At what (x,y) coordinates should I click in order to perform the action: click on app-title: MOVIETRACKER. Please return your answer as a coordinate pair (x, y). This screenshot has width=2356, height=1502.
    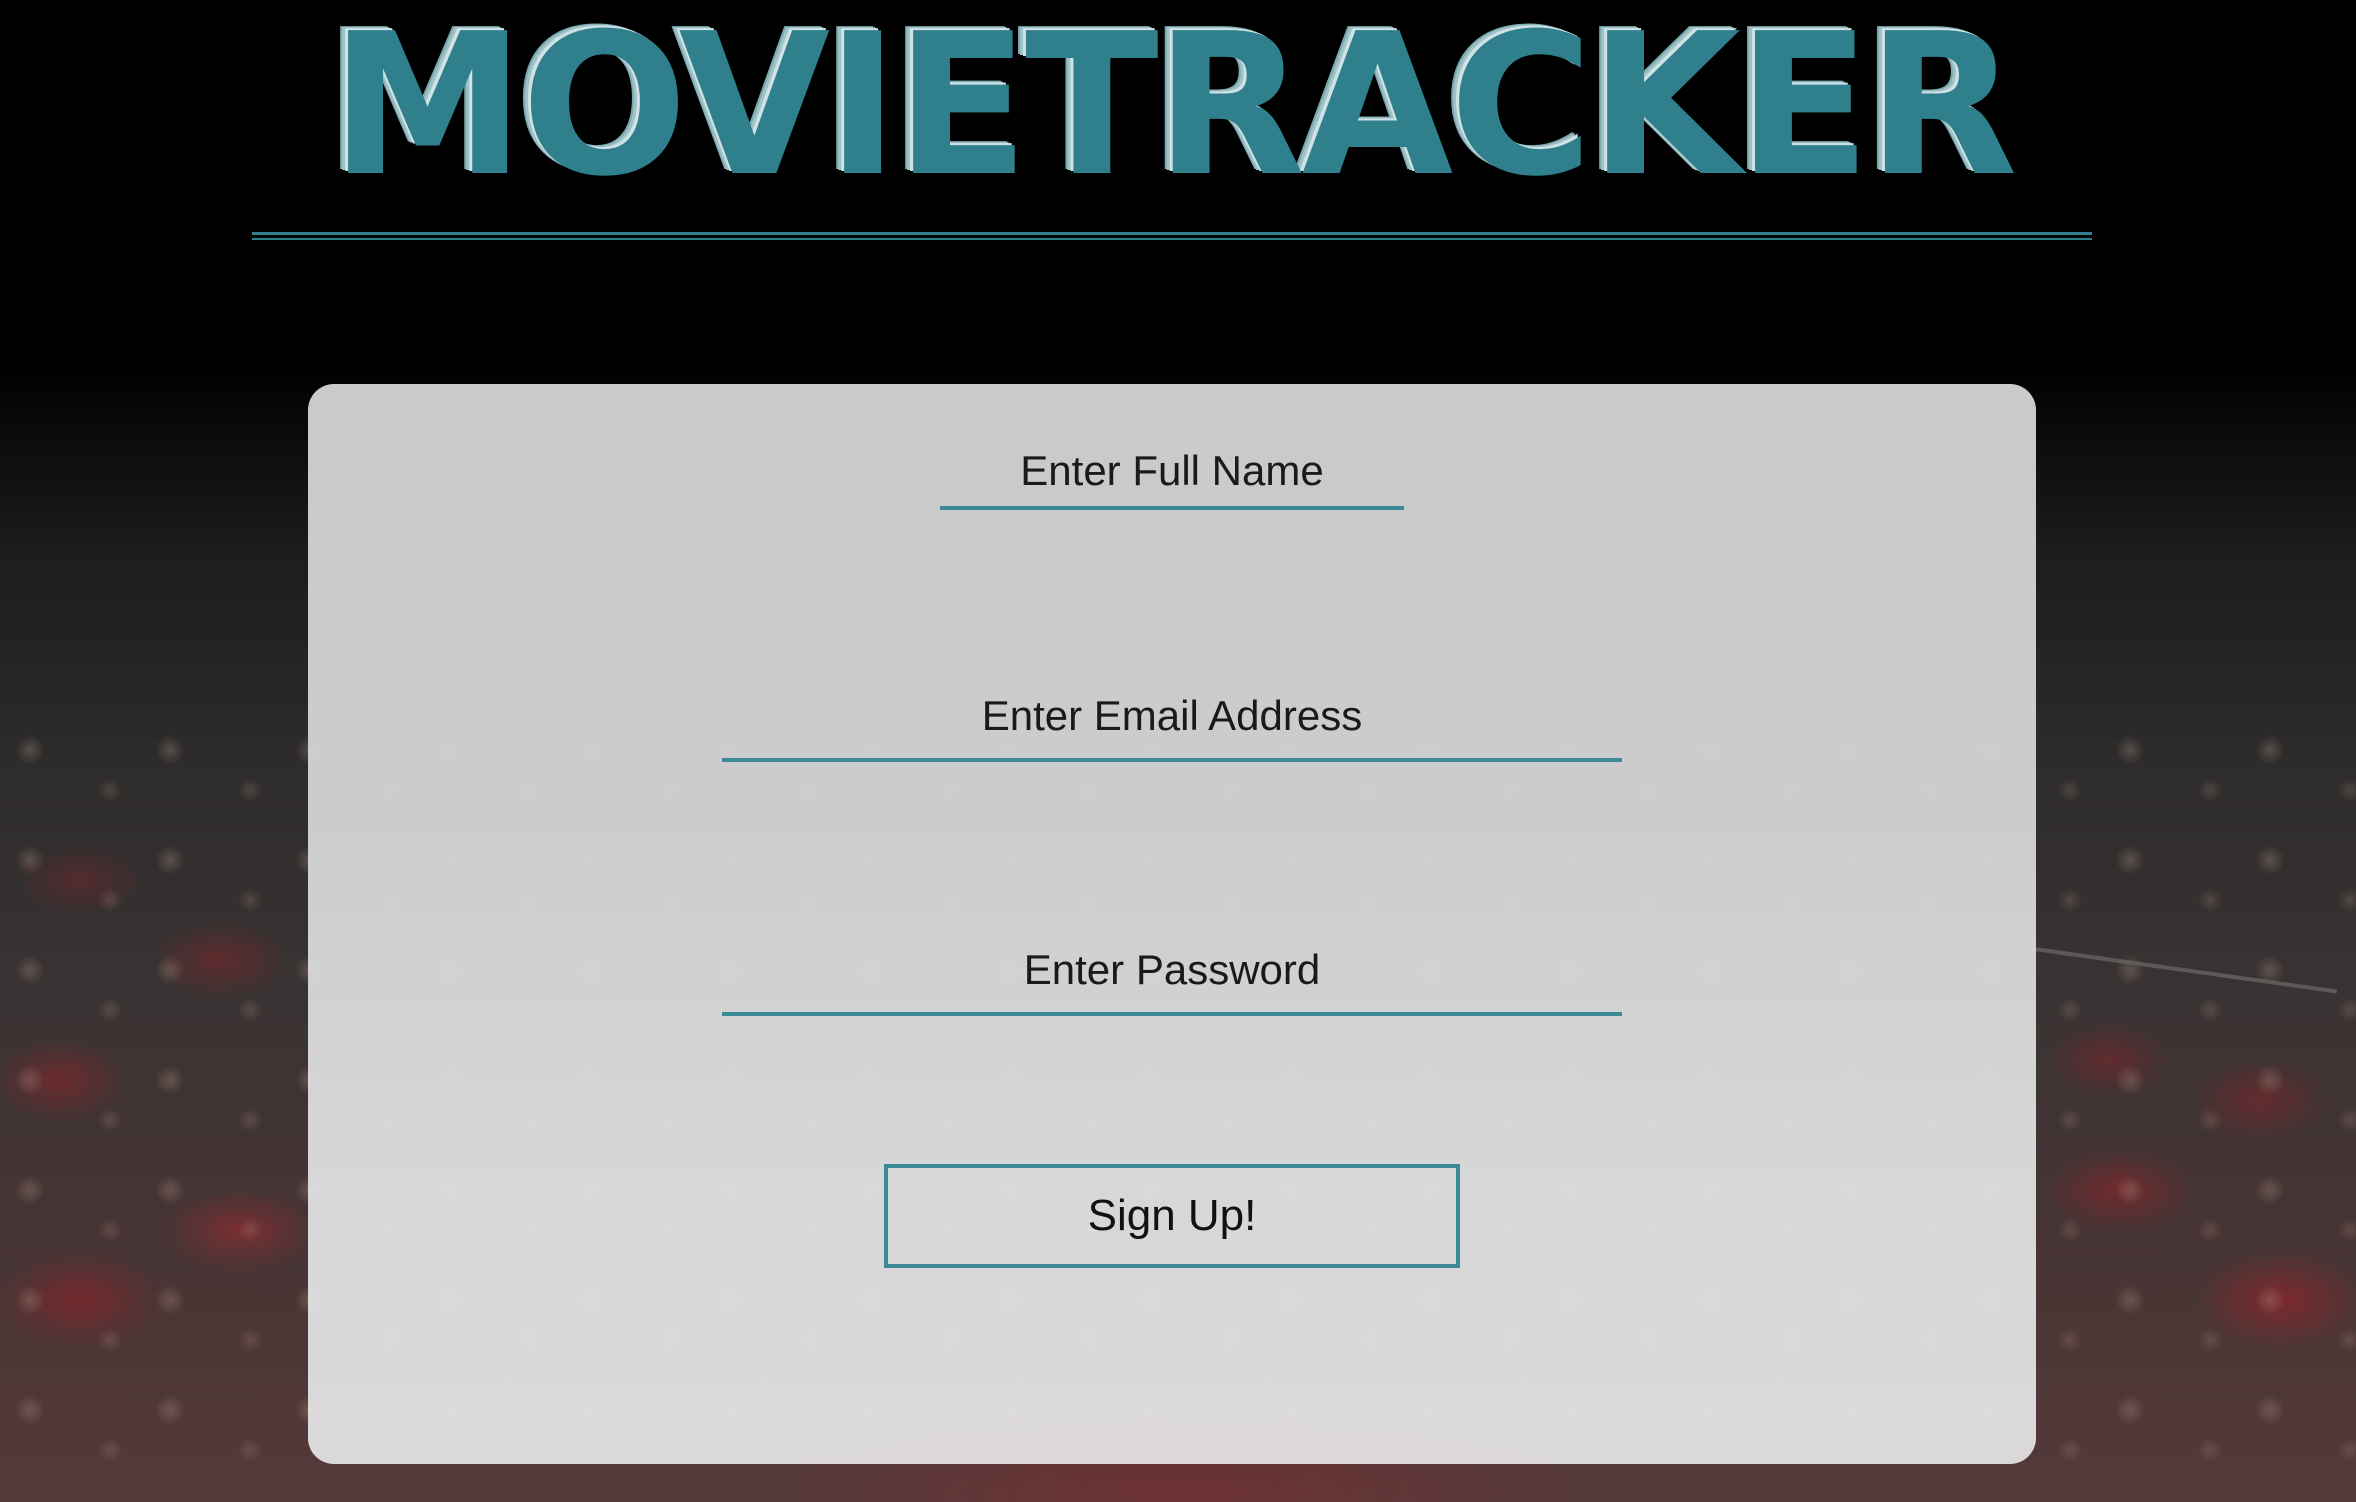
    Looking at the image, I should click on (1174, 110).